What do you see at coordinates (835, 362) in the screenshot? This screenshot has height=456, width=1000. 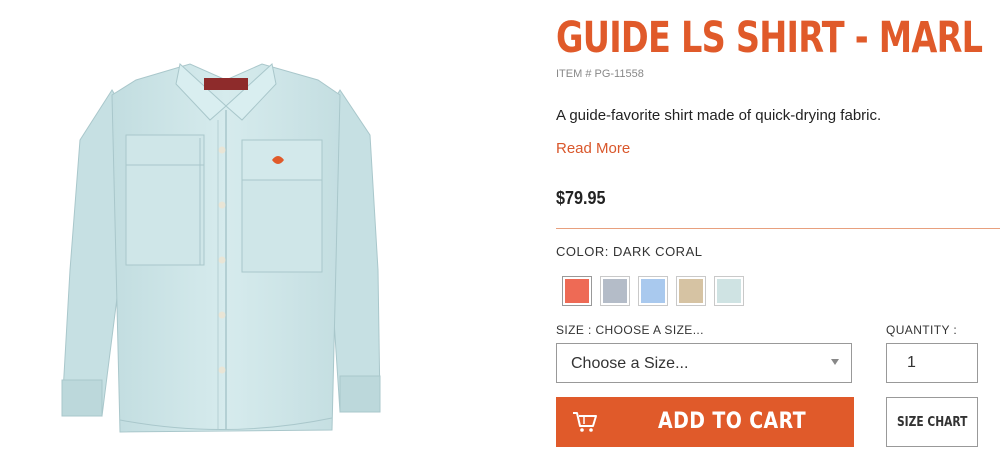 I see `chevron-down-icon` at bounding box center [835, 362].